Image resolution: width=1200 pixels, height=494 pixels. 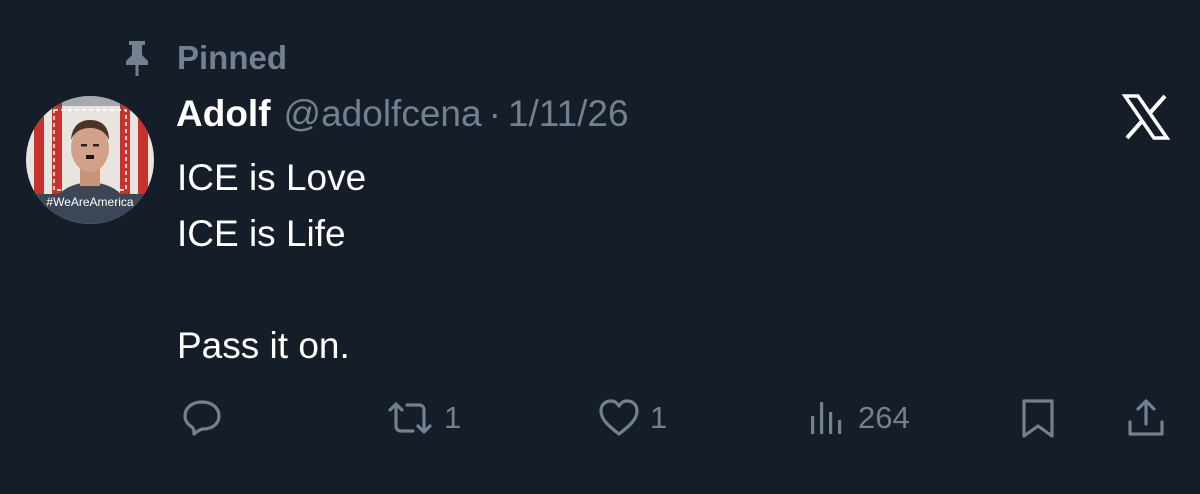 I want to click on post-text-line: ICE is Life, so click(x=261, y=233).